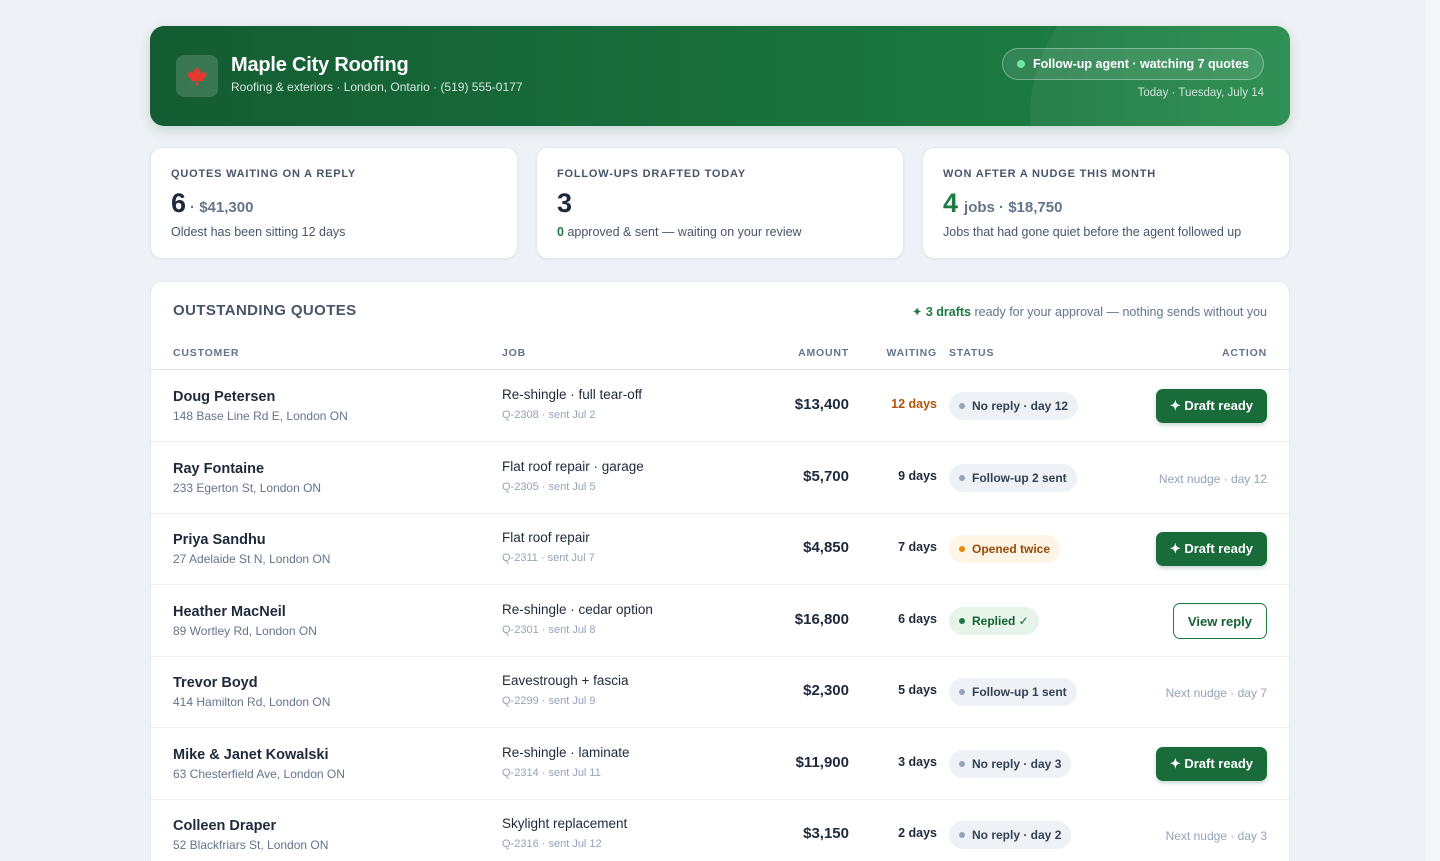  I want to click on quote-amount: $2,300, so click(826, 690).